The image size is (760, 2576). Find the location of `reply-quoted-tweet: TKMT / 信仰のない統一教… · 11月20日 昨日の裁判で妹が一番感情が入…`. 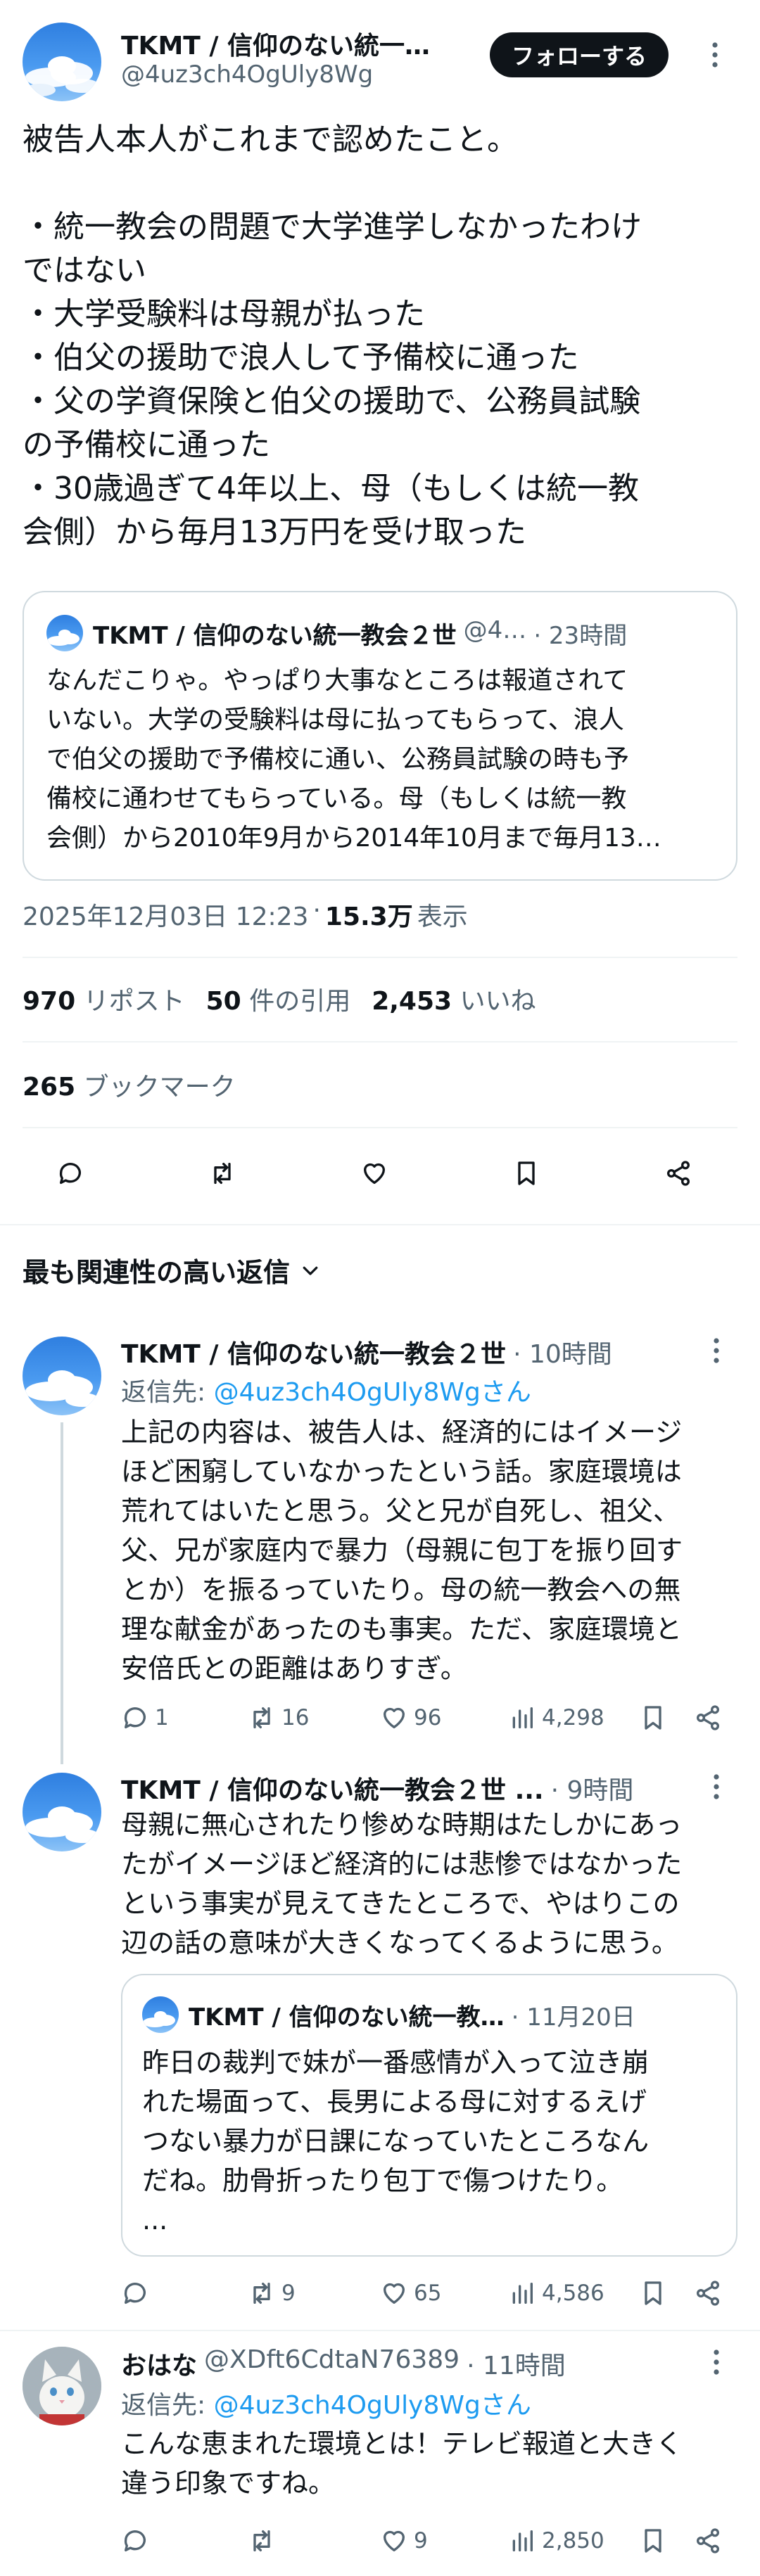

reply-quoted-tweet: TKMT / 信仰のない統一教… · 11月20日 昨日の裁判で妹が一番感情が入… is located at coordinates (429, 2115).